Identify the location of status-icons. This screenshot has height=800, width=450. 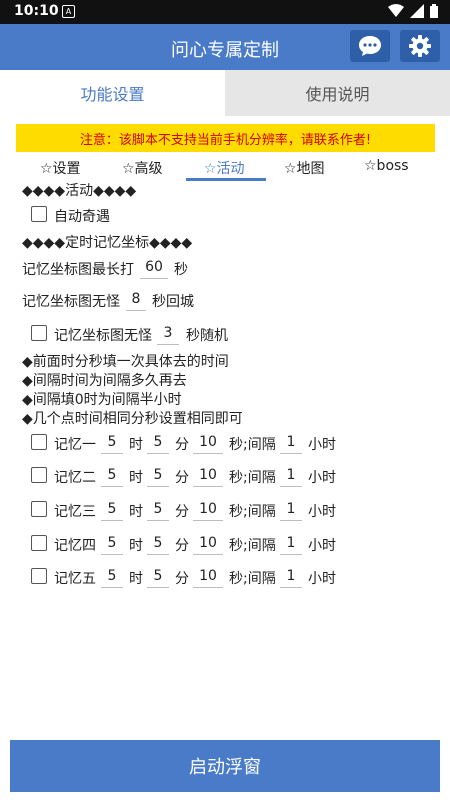
(413, 11).